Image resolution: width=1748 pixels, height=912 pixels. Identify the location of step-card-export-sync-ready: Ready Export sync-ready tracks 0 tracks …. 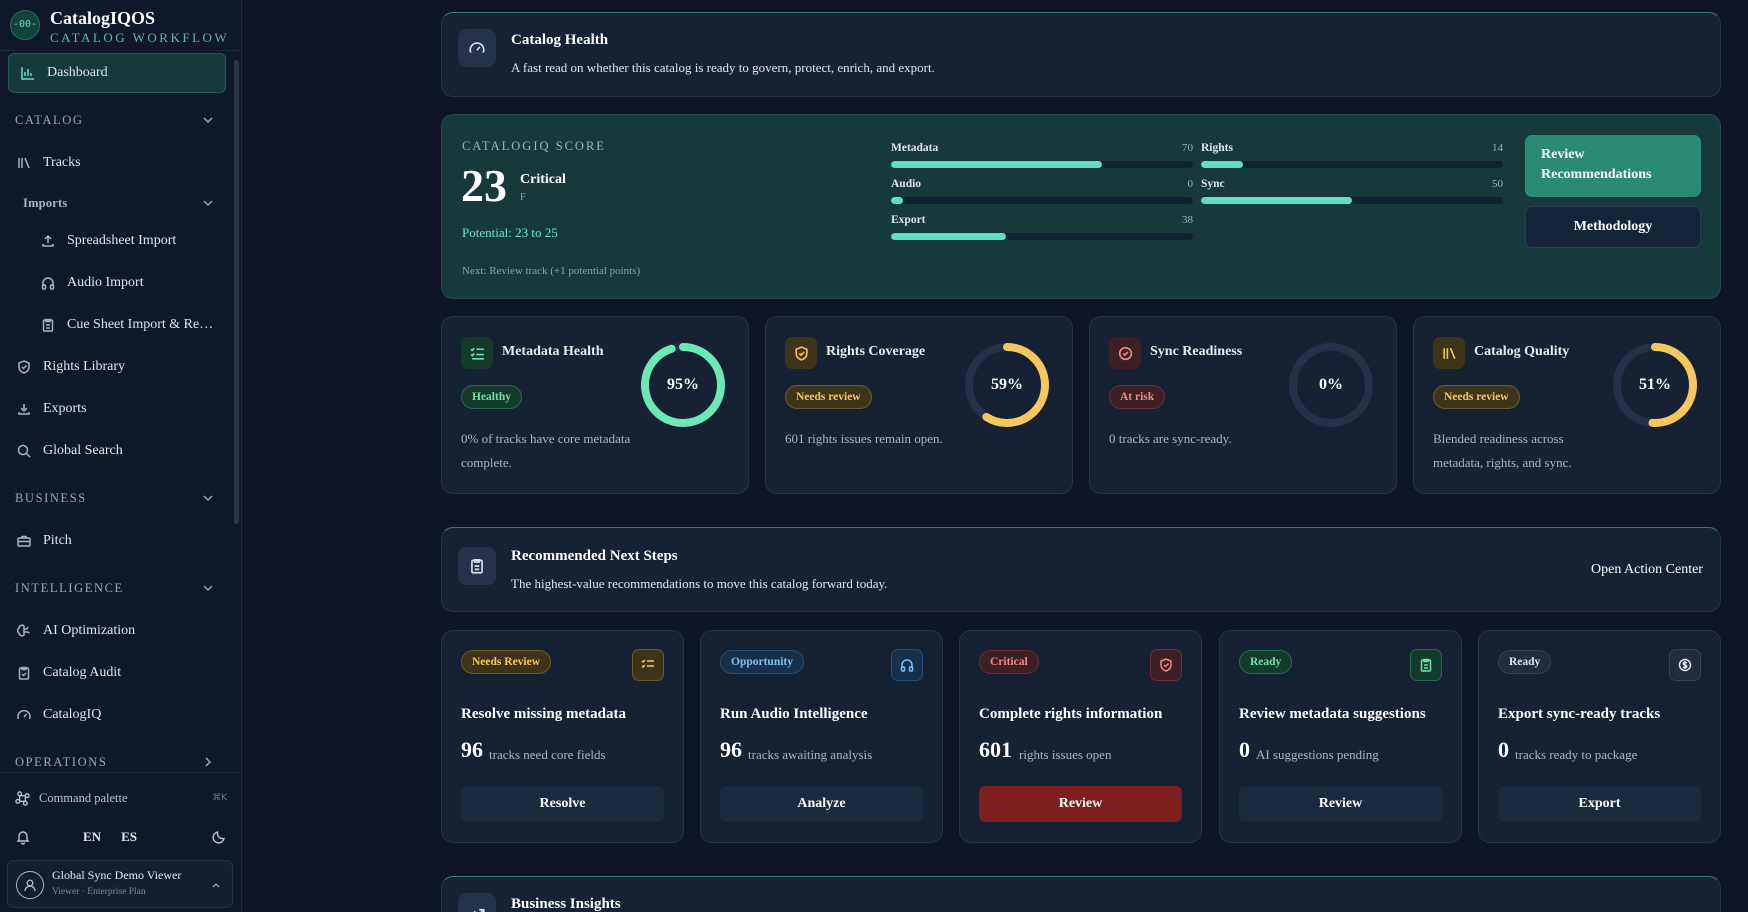
(1599, 736).